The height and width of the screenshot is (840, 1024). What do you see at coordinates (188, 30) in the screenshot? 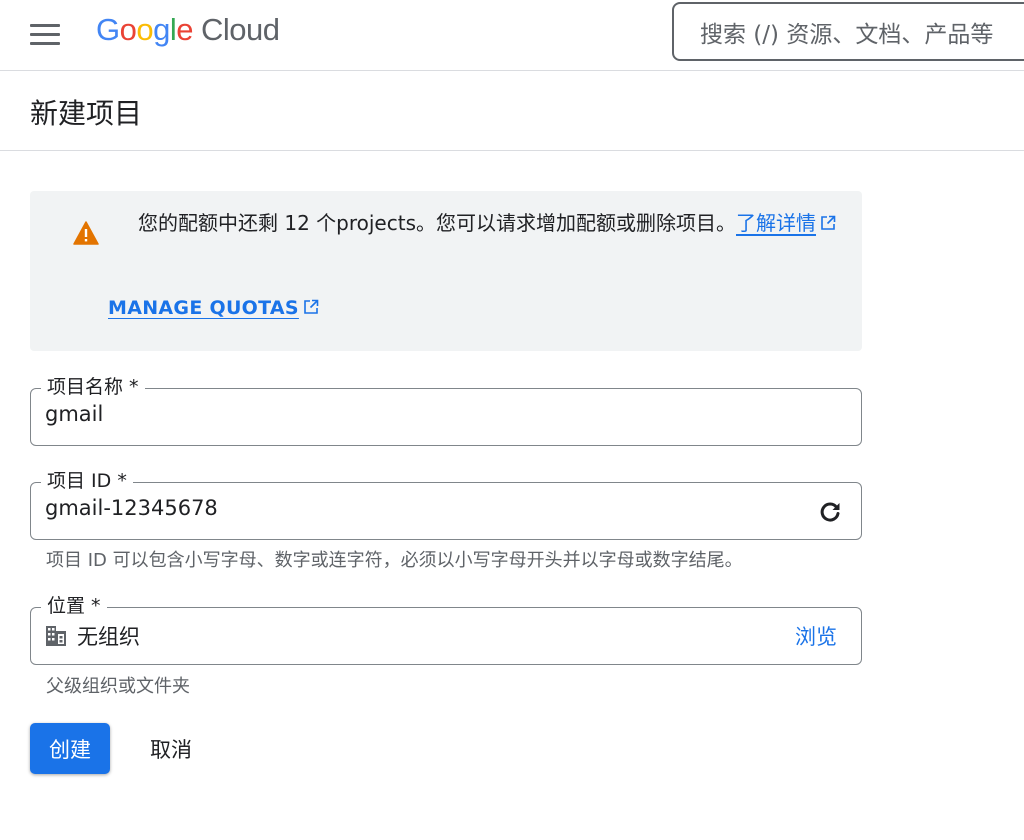
I see `google-cloud-logo: Google Cloud` at bounding box center [188, 30].